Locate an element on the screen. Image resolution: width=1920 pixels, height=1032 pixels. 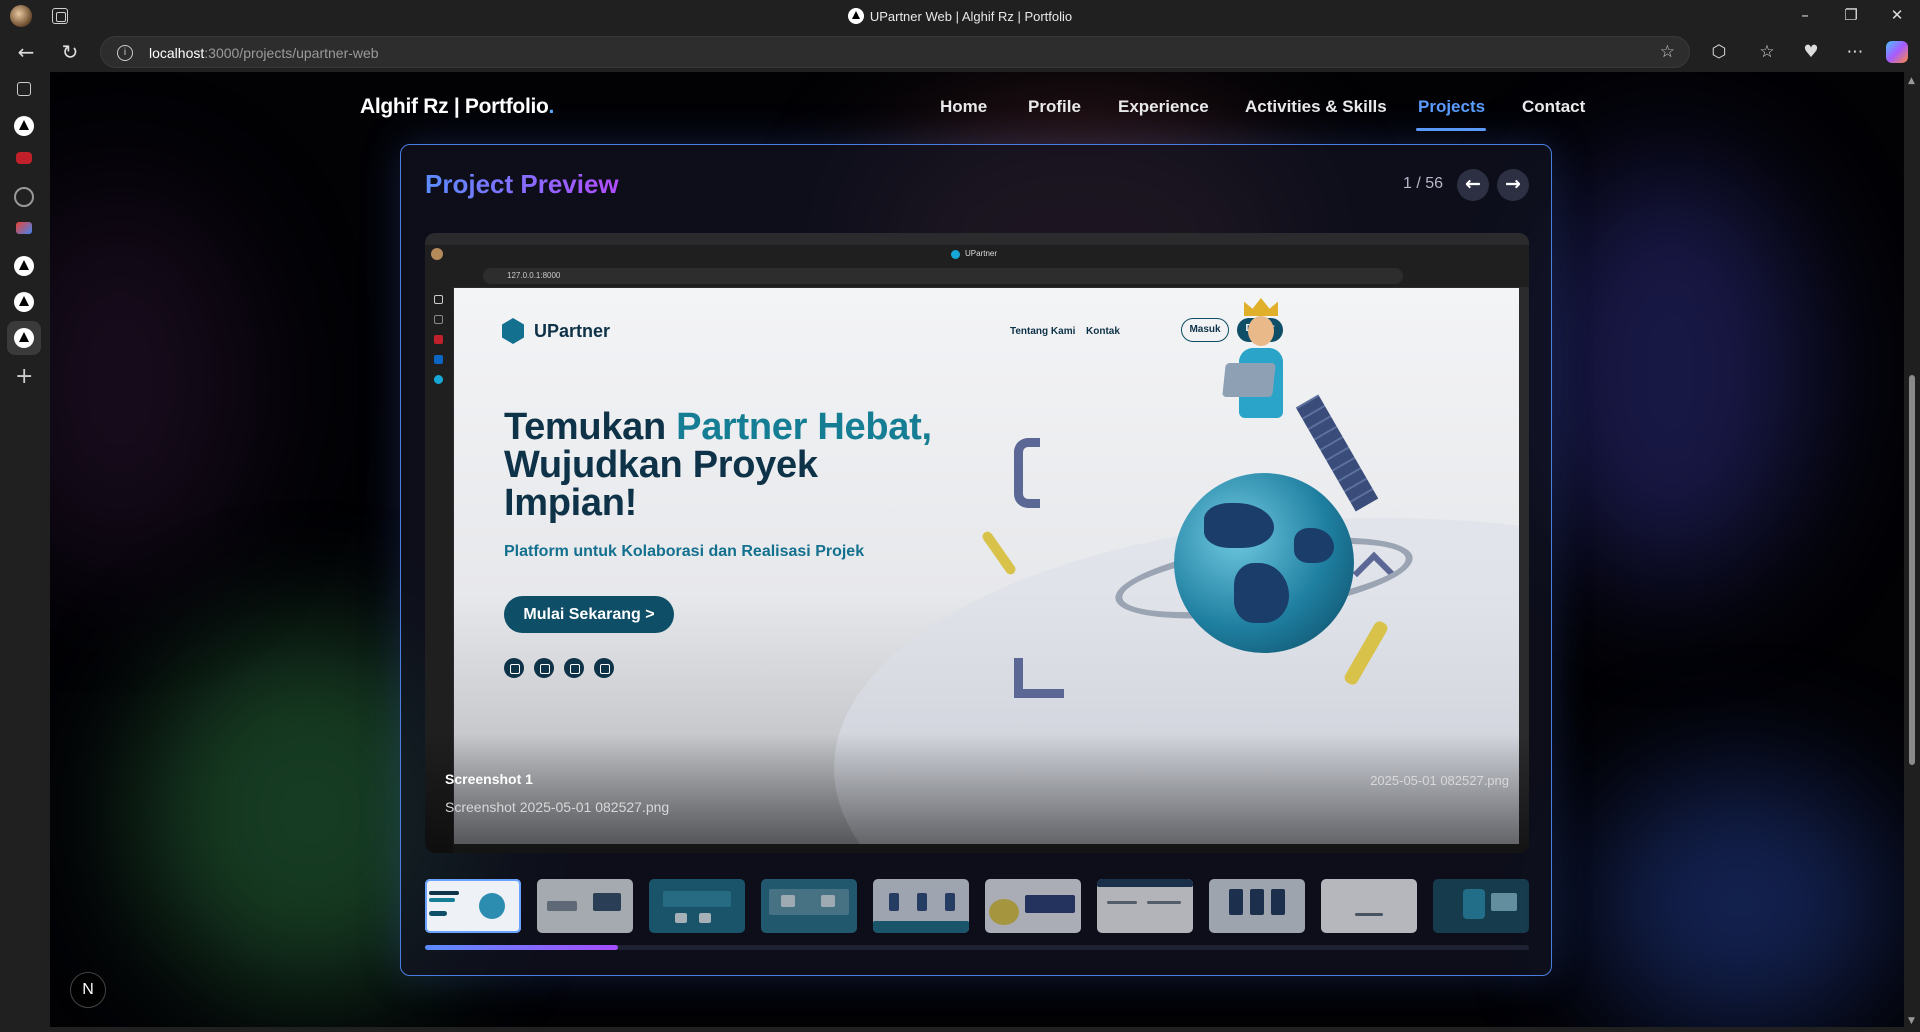
thumbnail-scroll-progress is located at coordinates (522, 947).